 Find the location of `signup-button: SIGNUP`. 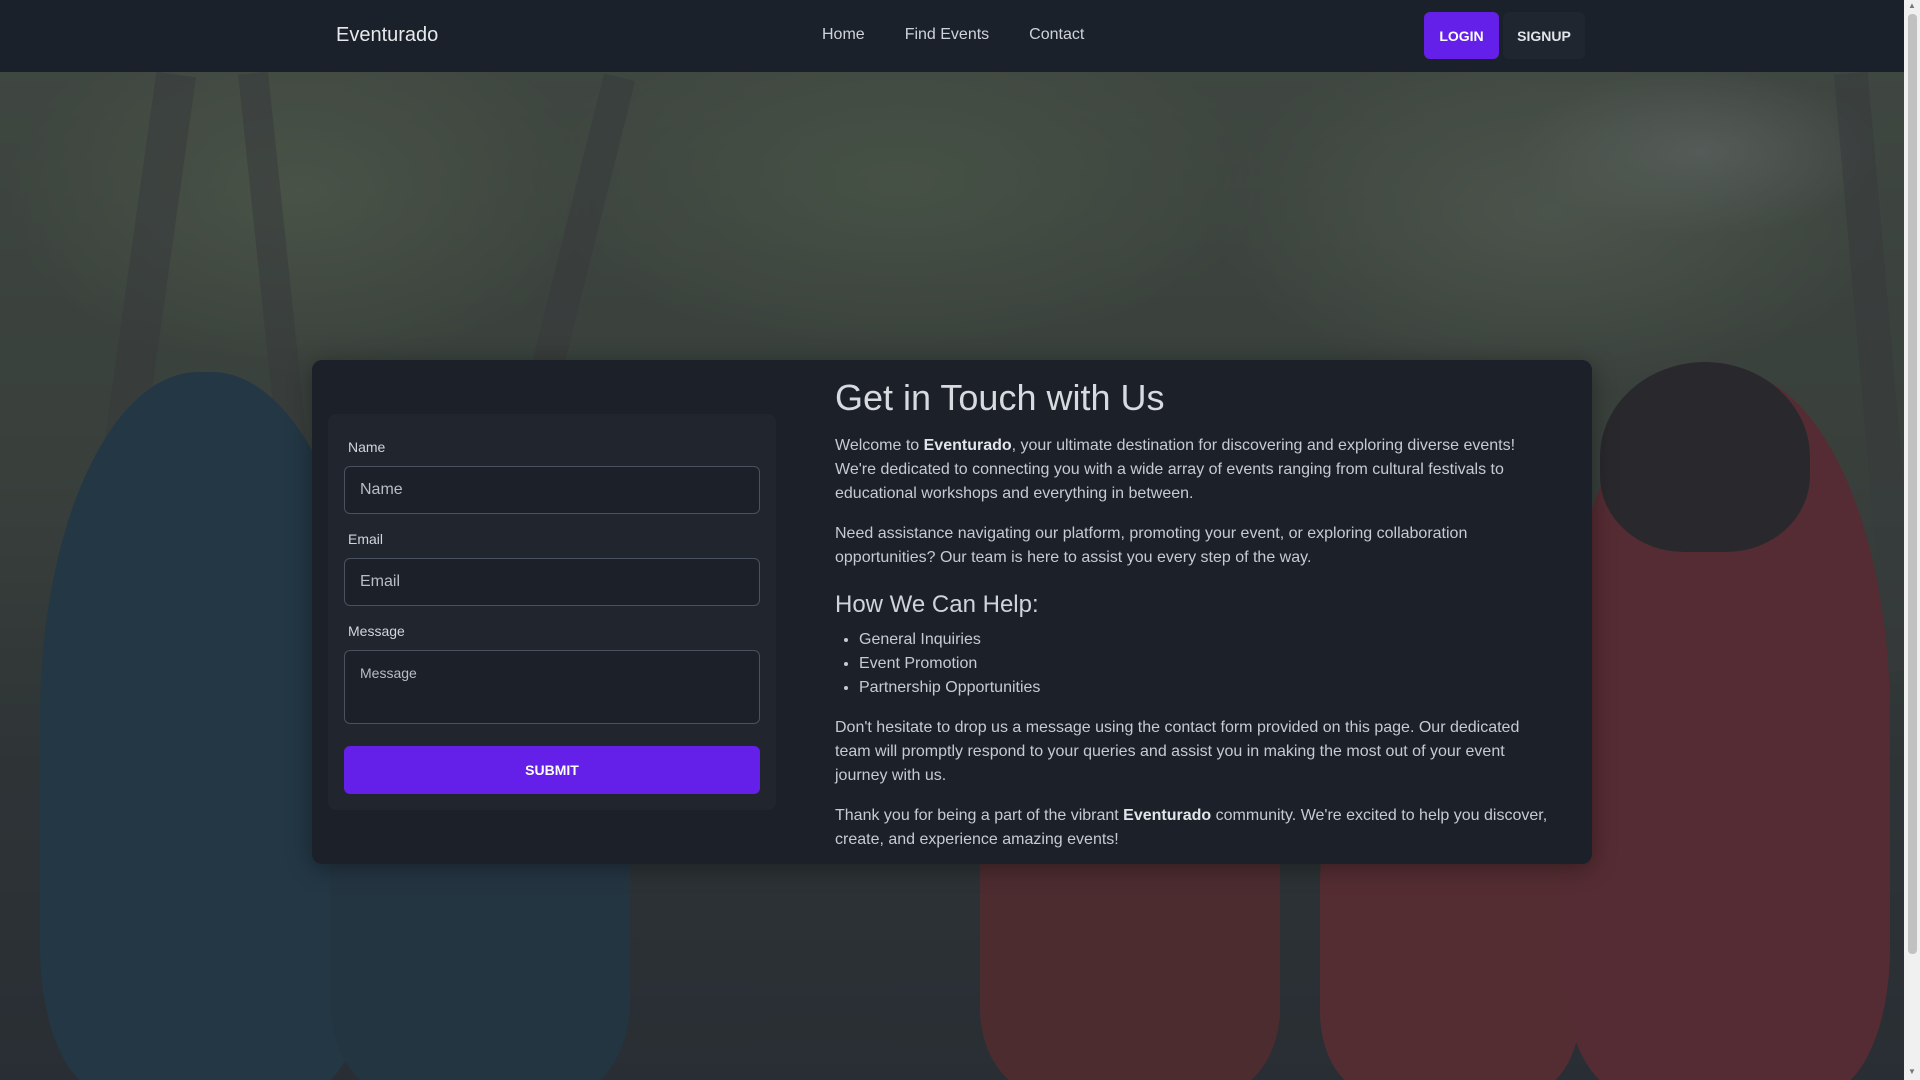

signup-button: SIGNUP is located at coordinates (1544, 35).